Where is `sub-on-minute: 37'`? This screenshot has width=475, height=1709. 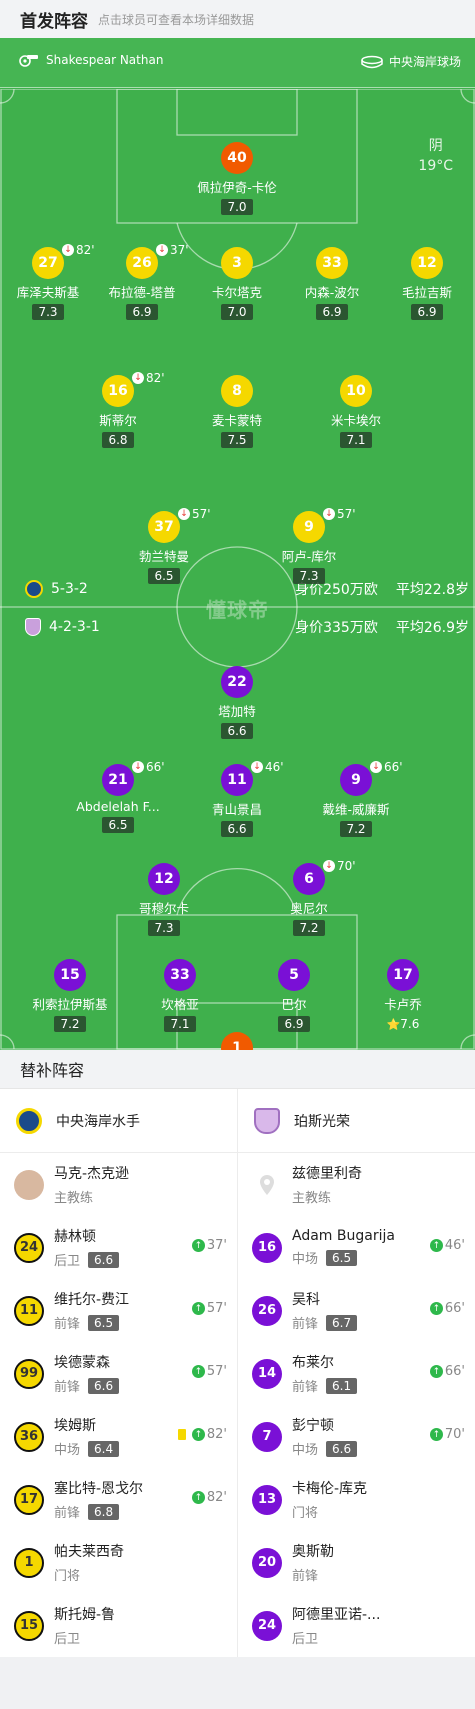
sub-on-minute: 37' is located at coordinates (216, 1245).